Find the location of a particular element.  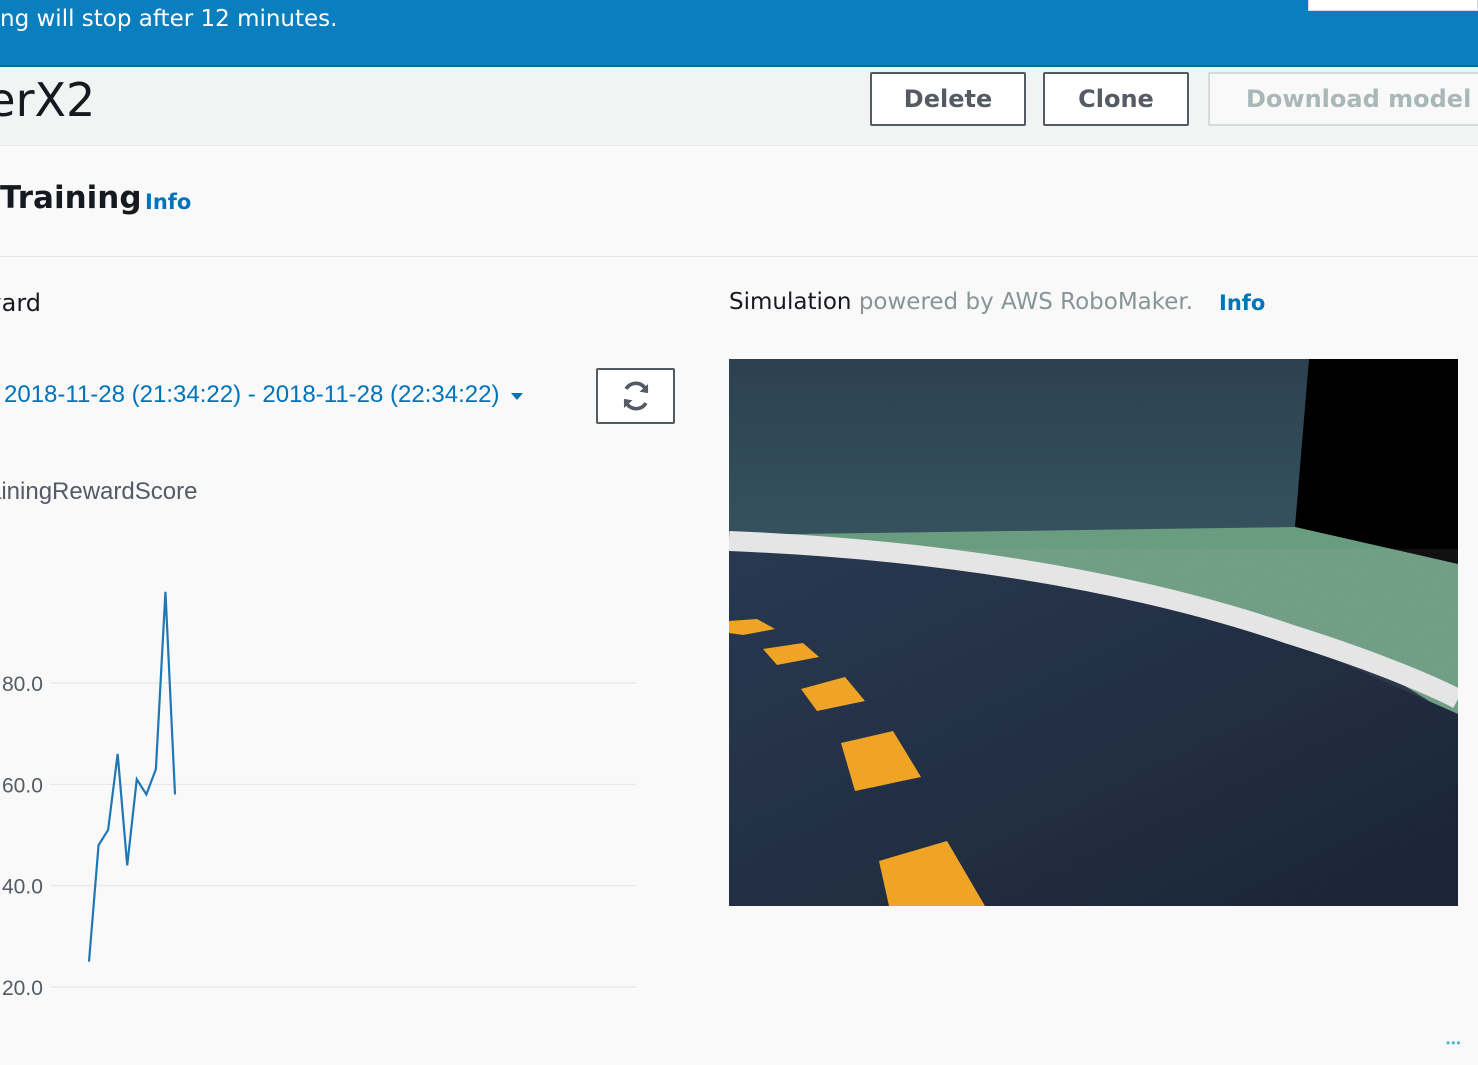

y-tick-label: 20.0 is located at coordinates (22, 988).